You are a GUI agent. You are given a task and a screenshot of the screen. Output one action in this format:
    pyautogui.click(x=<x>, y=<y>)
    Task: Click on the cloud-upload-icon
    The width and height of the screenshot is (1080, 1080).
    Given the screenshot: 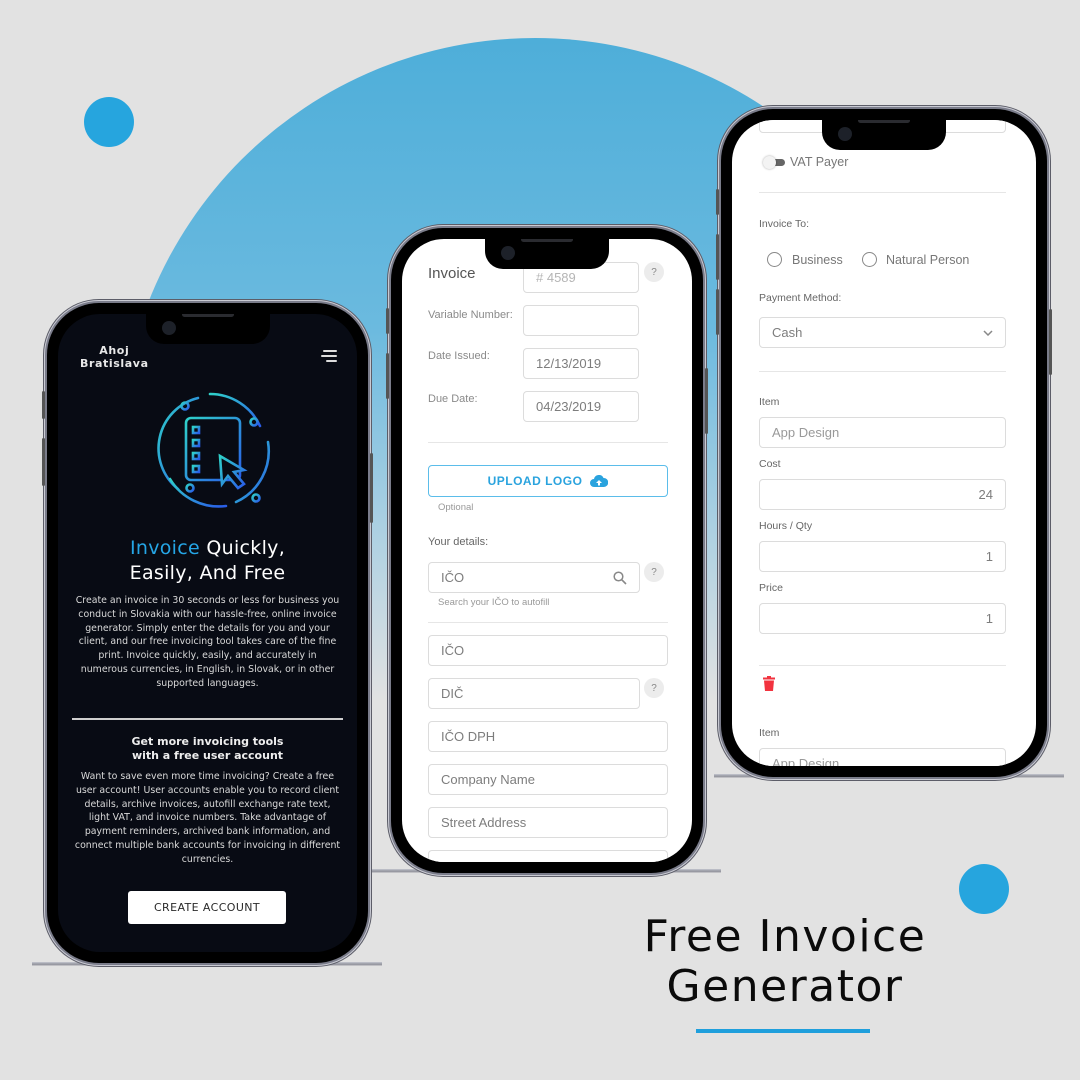 What is the action you would take?
    pyautogui.click(x=599, y=481)
    